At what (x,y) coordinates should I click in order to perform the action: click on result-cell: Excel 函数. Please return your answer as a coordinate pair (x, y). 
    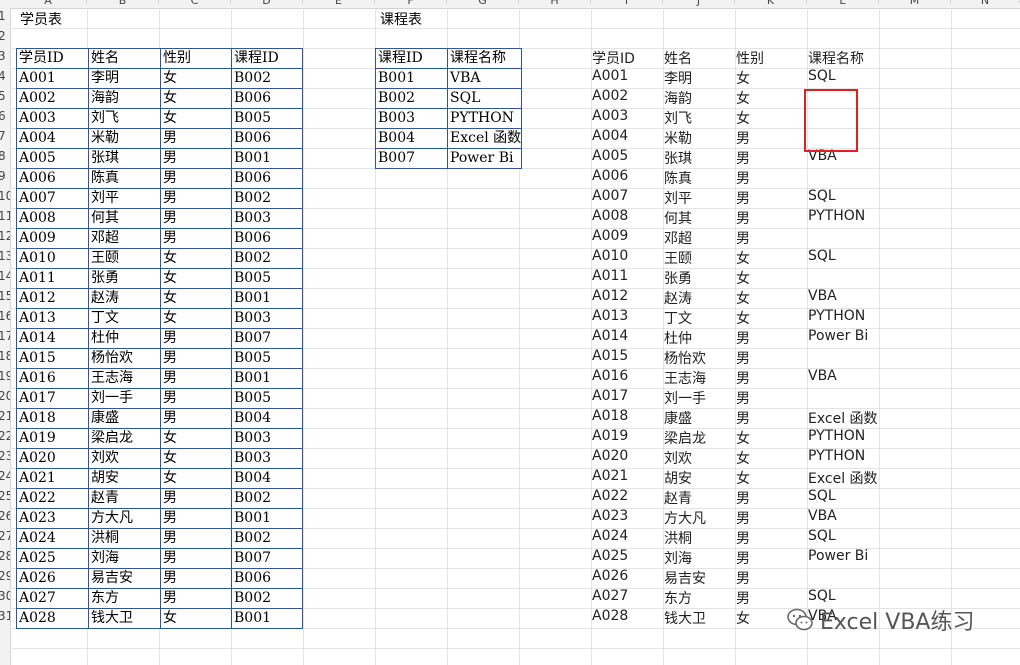
    Looking at the image, I should click on (843, 478).